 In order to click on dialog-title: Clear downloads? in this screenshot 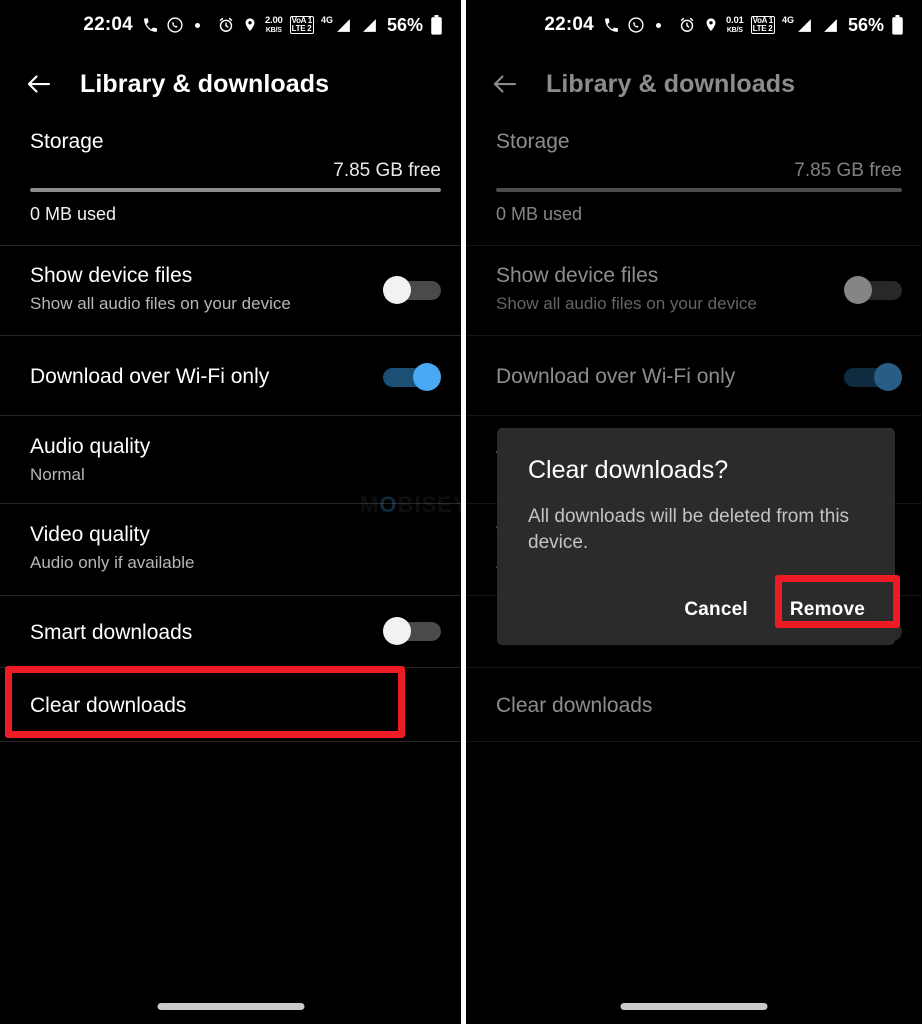, I will do `click(628, 470)`.